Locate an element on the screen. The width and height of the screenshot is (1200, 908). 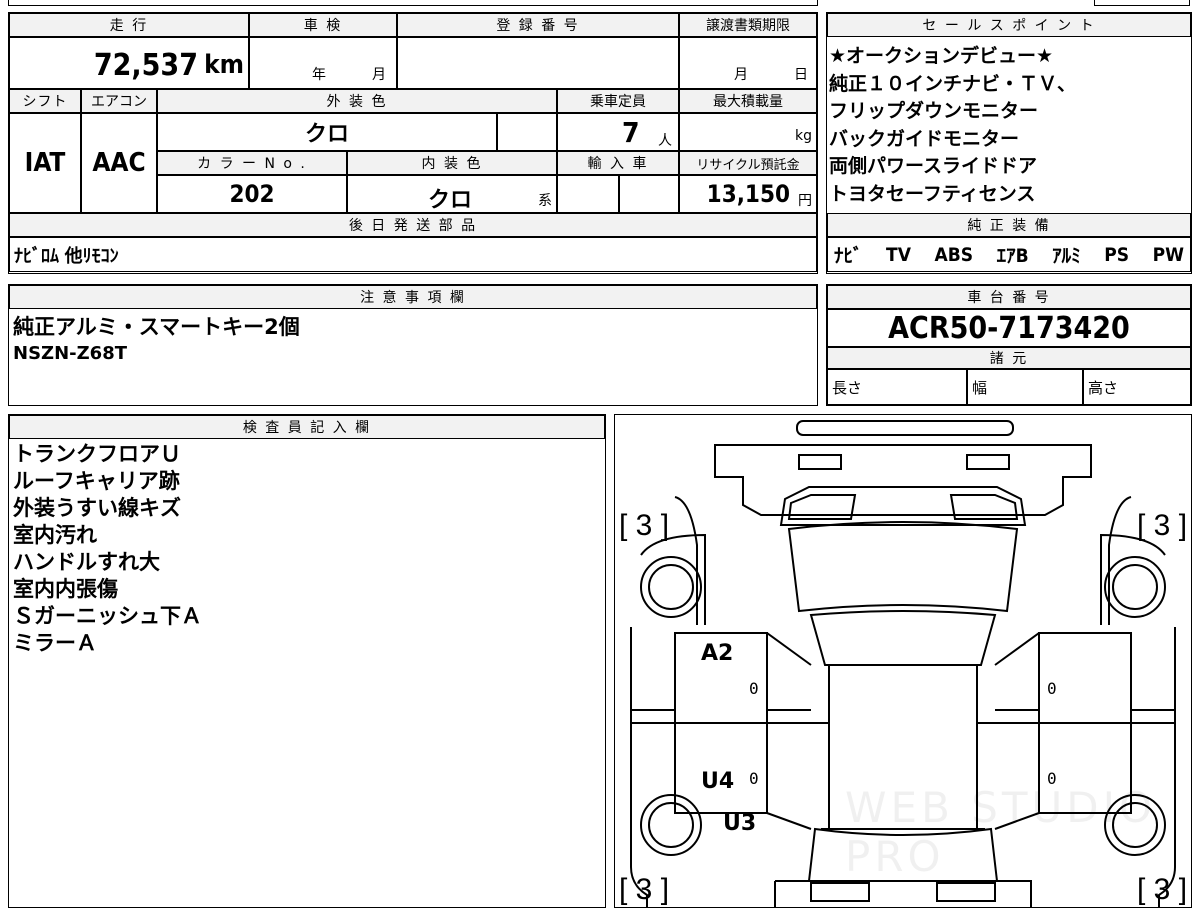
genuine-equipment-list: ﾅﾋﾞ TV ABS ｴｱB ｱﾙﾐ PS PW is located at coordinates (1009, 254).